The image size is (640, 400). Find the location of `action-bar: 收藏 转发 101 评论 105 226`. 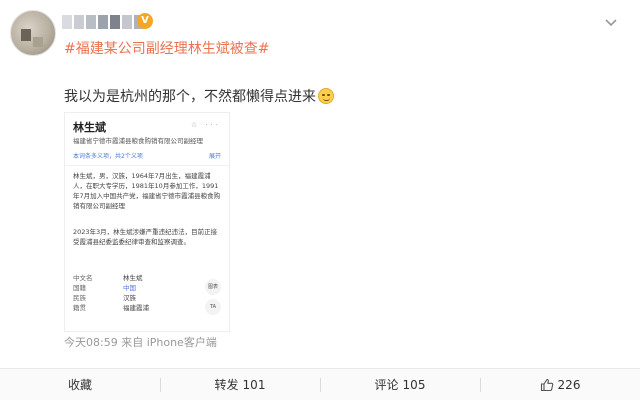

action-bar: 收藏 转发 101 评论 105 226 is located at coordinates (320, 384).